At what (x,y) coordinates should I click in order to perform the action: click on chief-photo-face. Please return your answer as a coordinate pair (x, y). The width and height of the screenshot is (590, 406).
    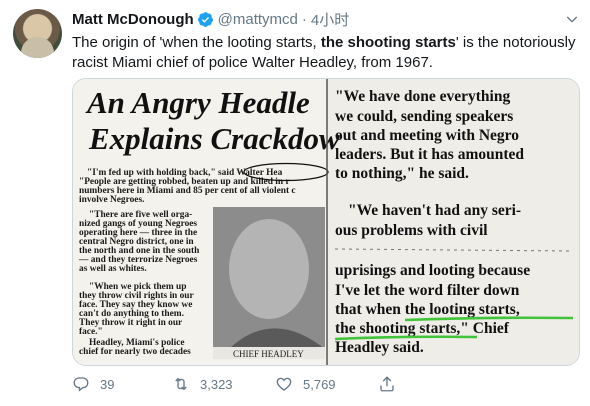
    Looking at the image, I should click on (269, 269).